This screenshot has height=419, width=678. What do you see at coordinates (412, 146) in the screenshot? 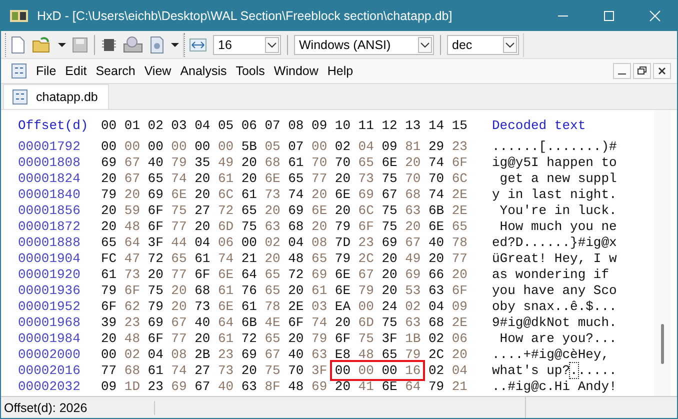
I see `byte-cell: 81` at bounding box center [412, 146].